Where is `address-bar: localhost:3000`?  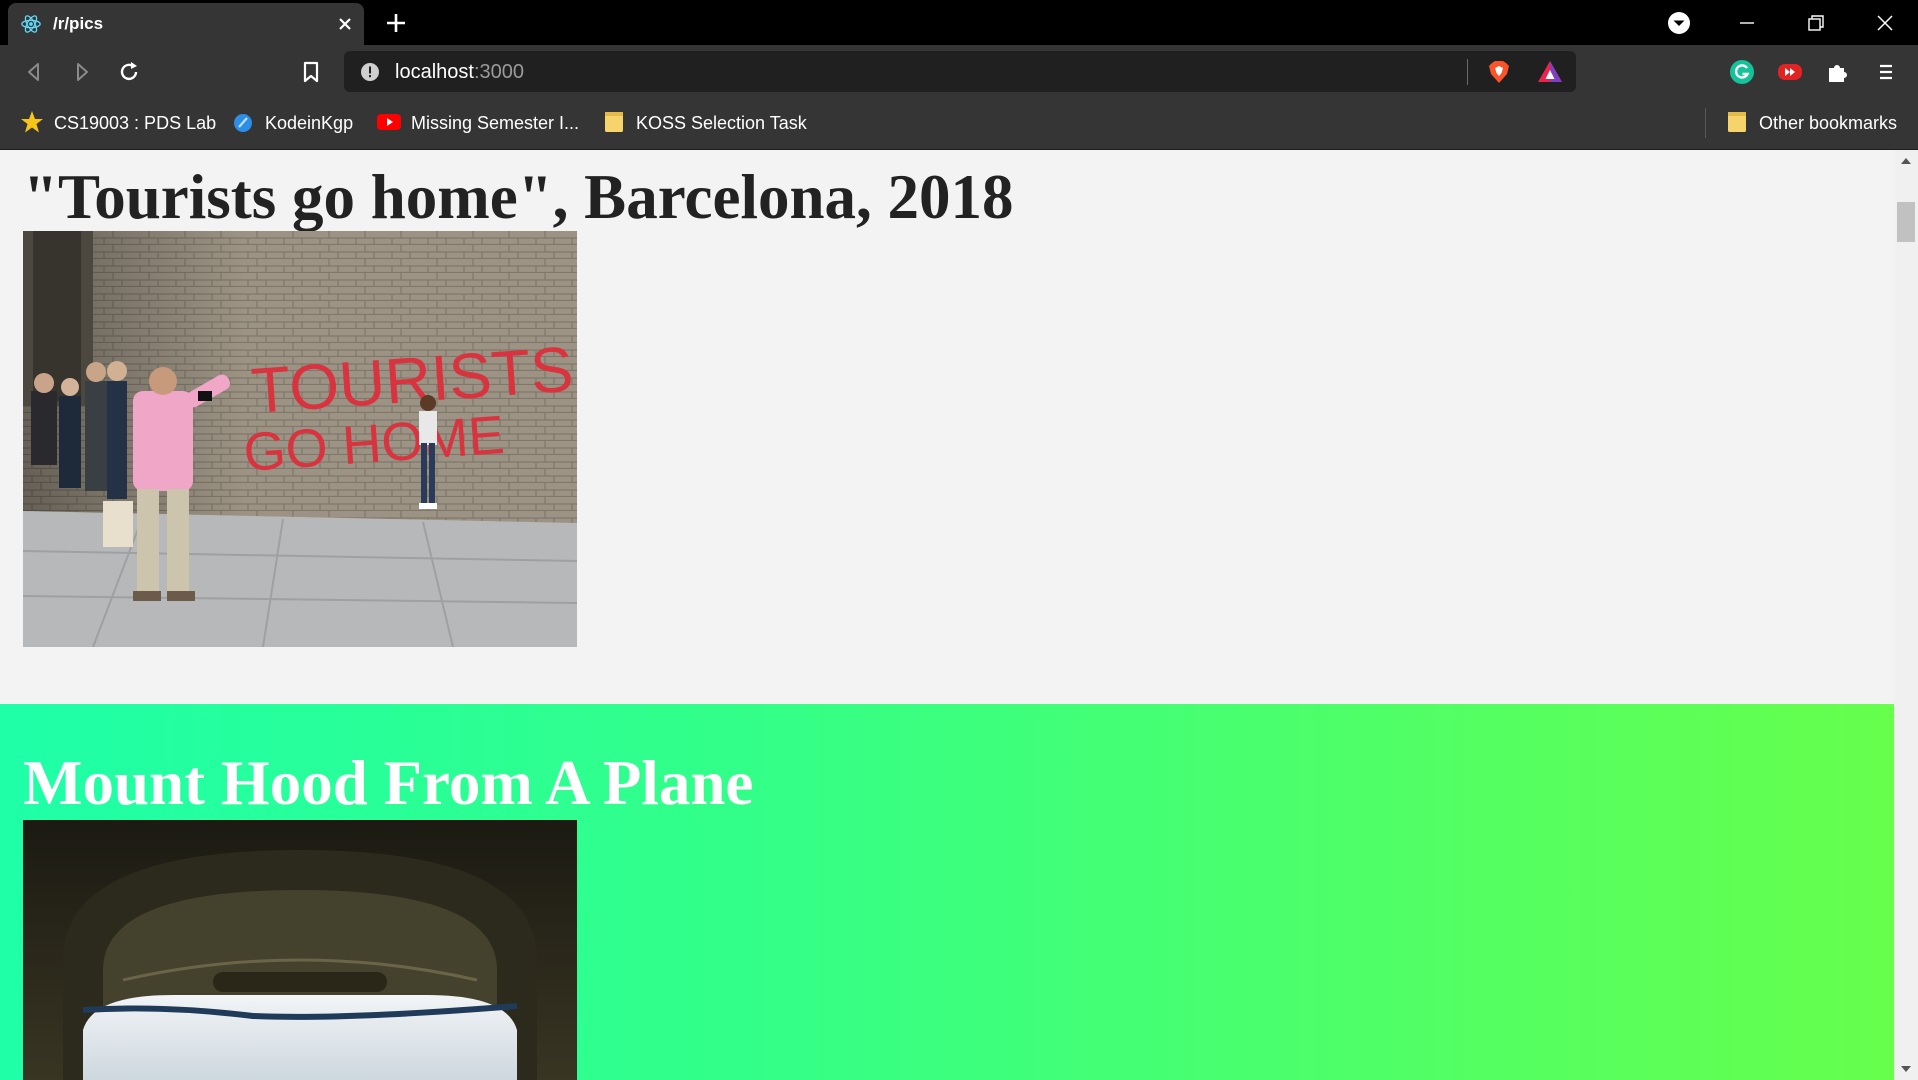
address-bar: localhost:3000 is located at coordinates (960, 71).